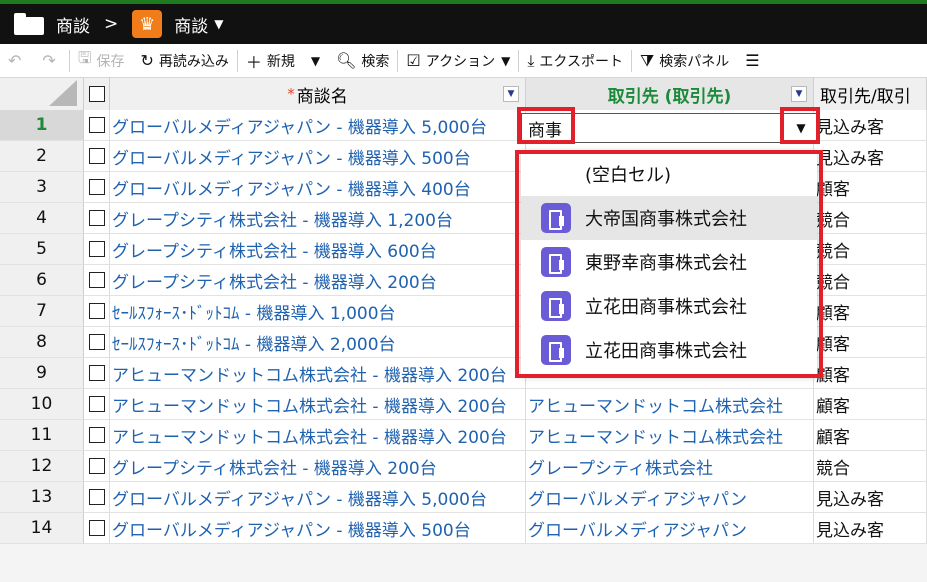 Image resolution: width=927 pixels, height=582 pixels. What do you see at coordinates (531, 60) in the screenshot?
I see `download-icon: ⤓` at bounding box center [531, 60].